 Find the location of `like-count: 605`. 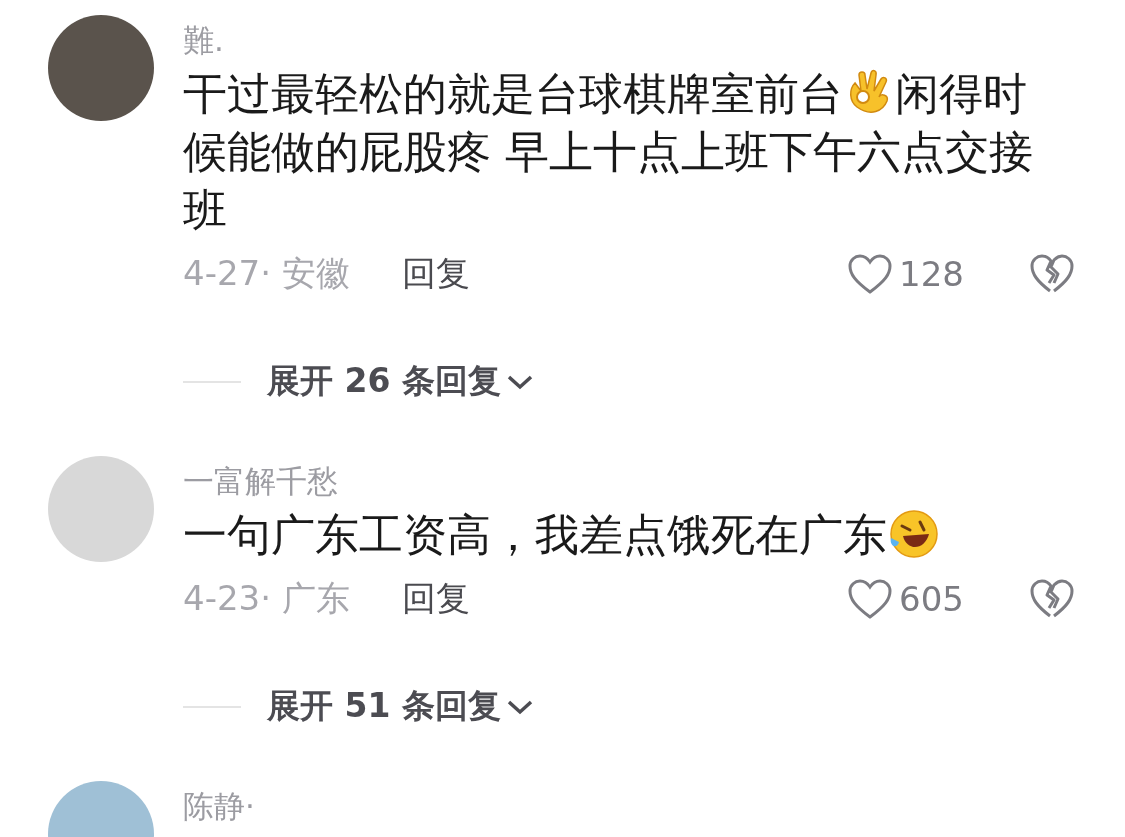

like-count: 605 is located at coordinates (932, 599).